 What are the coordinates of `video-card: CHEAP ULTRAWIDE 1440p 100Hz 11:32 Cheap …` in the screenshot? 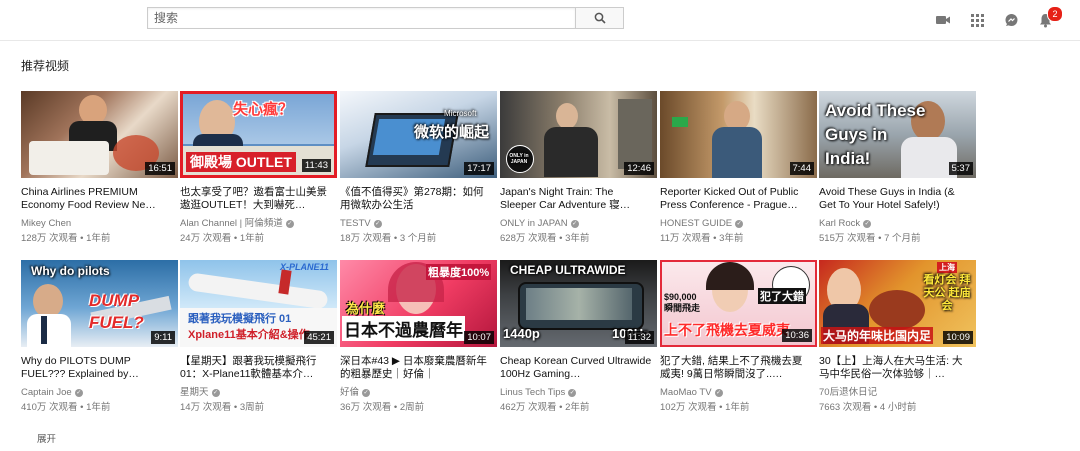 It's located at (578, 337).